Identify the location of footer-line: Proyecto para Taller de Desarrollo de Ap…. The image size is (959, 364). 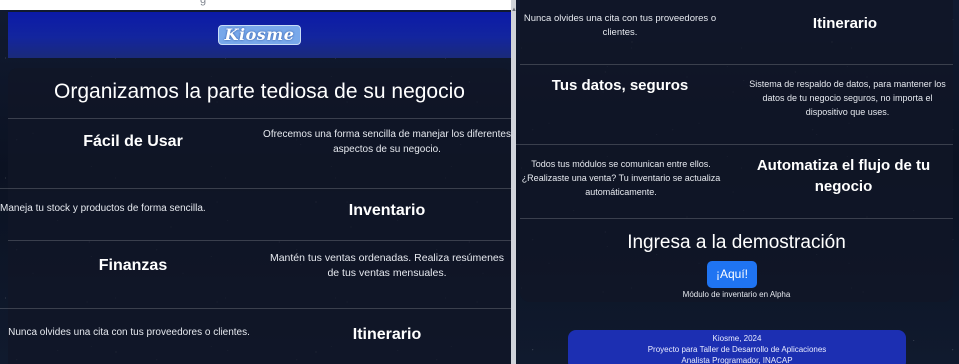
(737, 349).